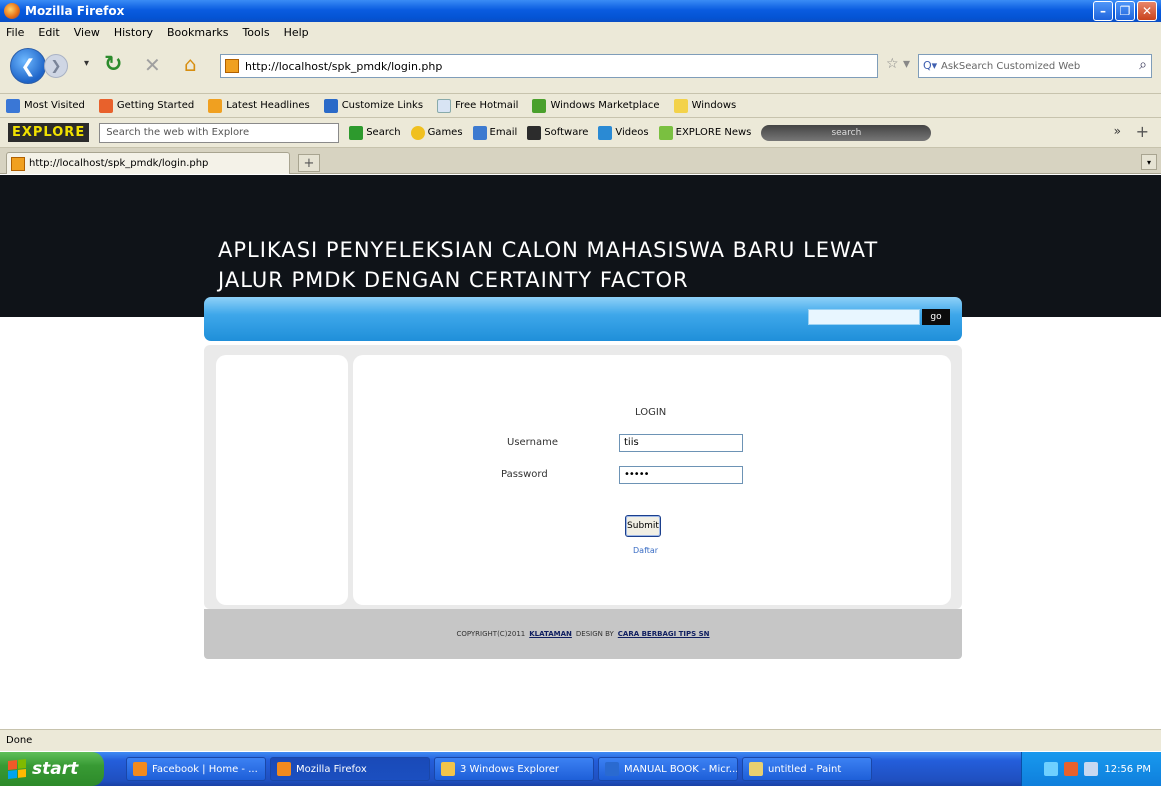 The width and height of the screenshot is (1161, 786). Describe the element at coordinates (48, 32) in the screenshot. I see `menu-edit: Edit` at that location.